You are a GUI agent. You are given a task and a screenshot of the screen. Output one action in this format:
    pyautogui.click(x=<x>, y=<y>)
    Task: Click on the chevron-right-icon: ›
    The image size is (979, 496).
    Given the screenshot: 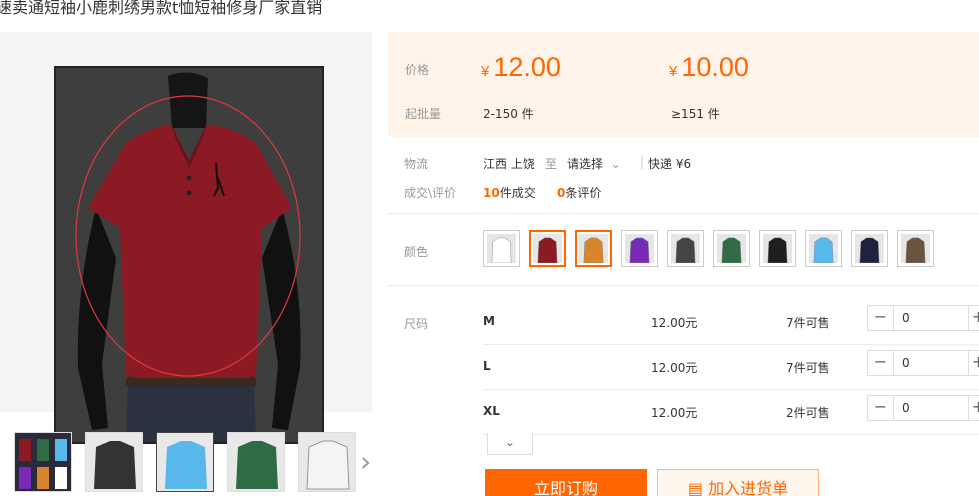 What is the action you would take?
    pyautogui.click(x=365, y=462)
    